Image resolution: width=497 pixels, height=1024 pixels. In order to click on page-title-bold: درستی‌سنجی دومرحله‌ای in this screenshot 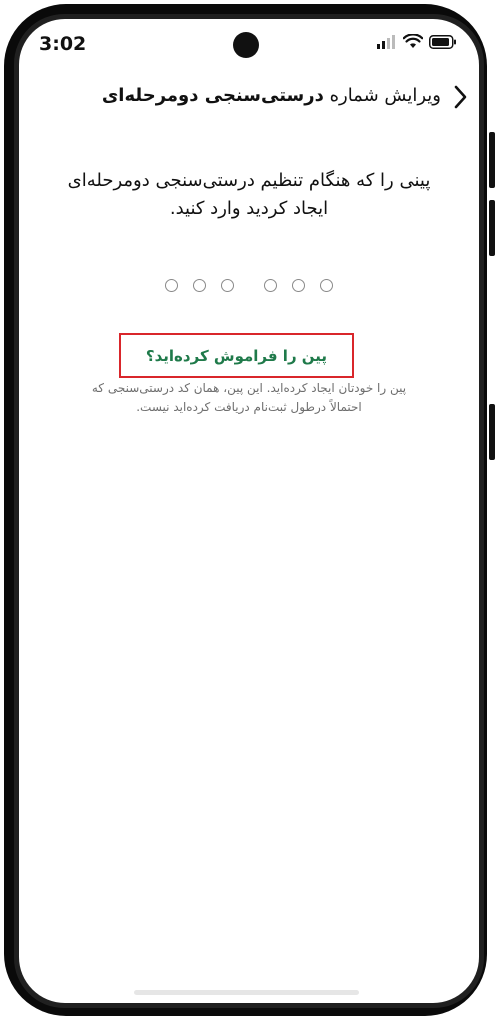, I will do `click(212, 95)`.